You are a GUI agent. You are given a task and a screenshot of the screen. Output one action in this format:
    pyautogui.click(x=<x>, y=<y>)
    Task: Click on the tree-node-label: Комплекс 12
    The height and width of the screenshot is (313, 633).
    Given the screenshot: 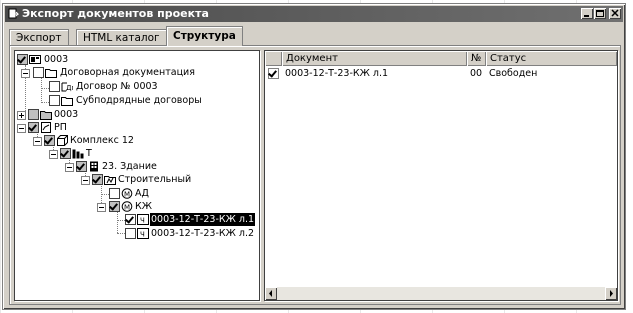 What is the action you would take?
    pyautogui.click(x=102, y=140)
    